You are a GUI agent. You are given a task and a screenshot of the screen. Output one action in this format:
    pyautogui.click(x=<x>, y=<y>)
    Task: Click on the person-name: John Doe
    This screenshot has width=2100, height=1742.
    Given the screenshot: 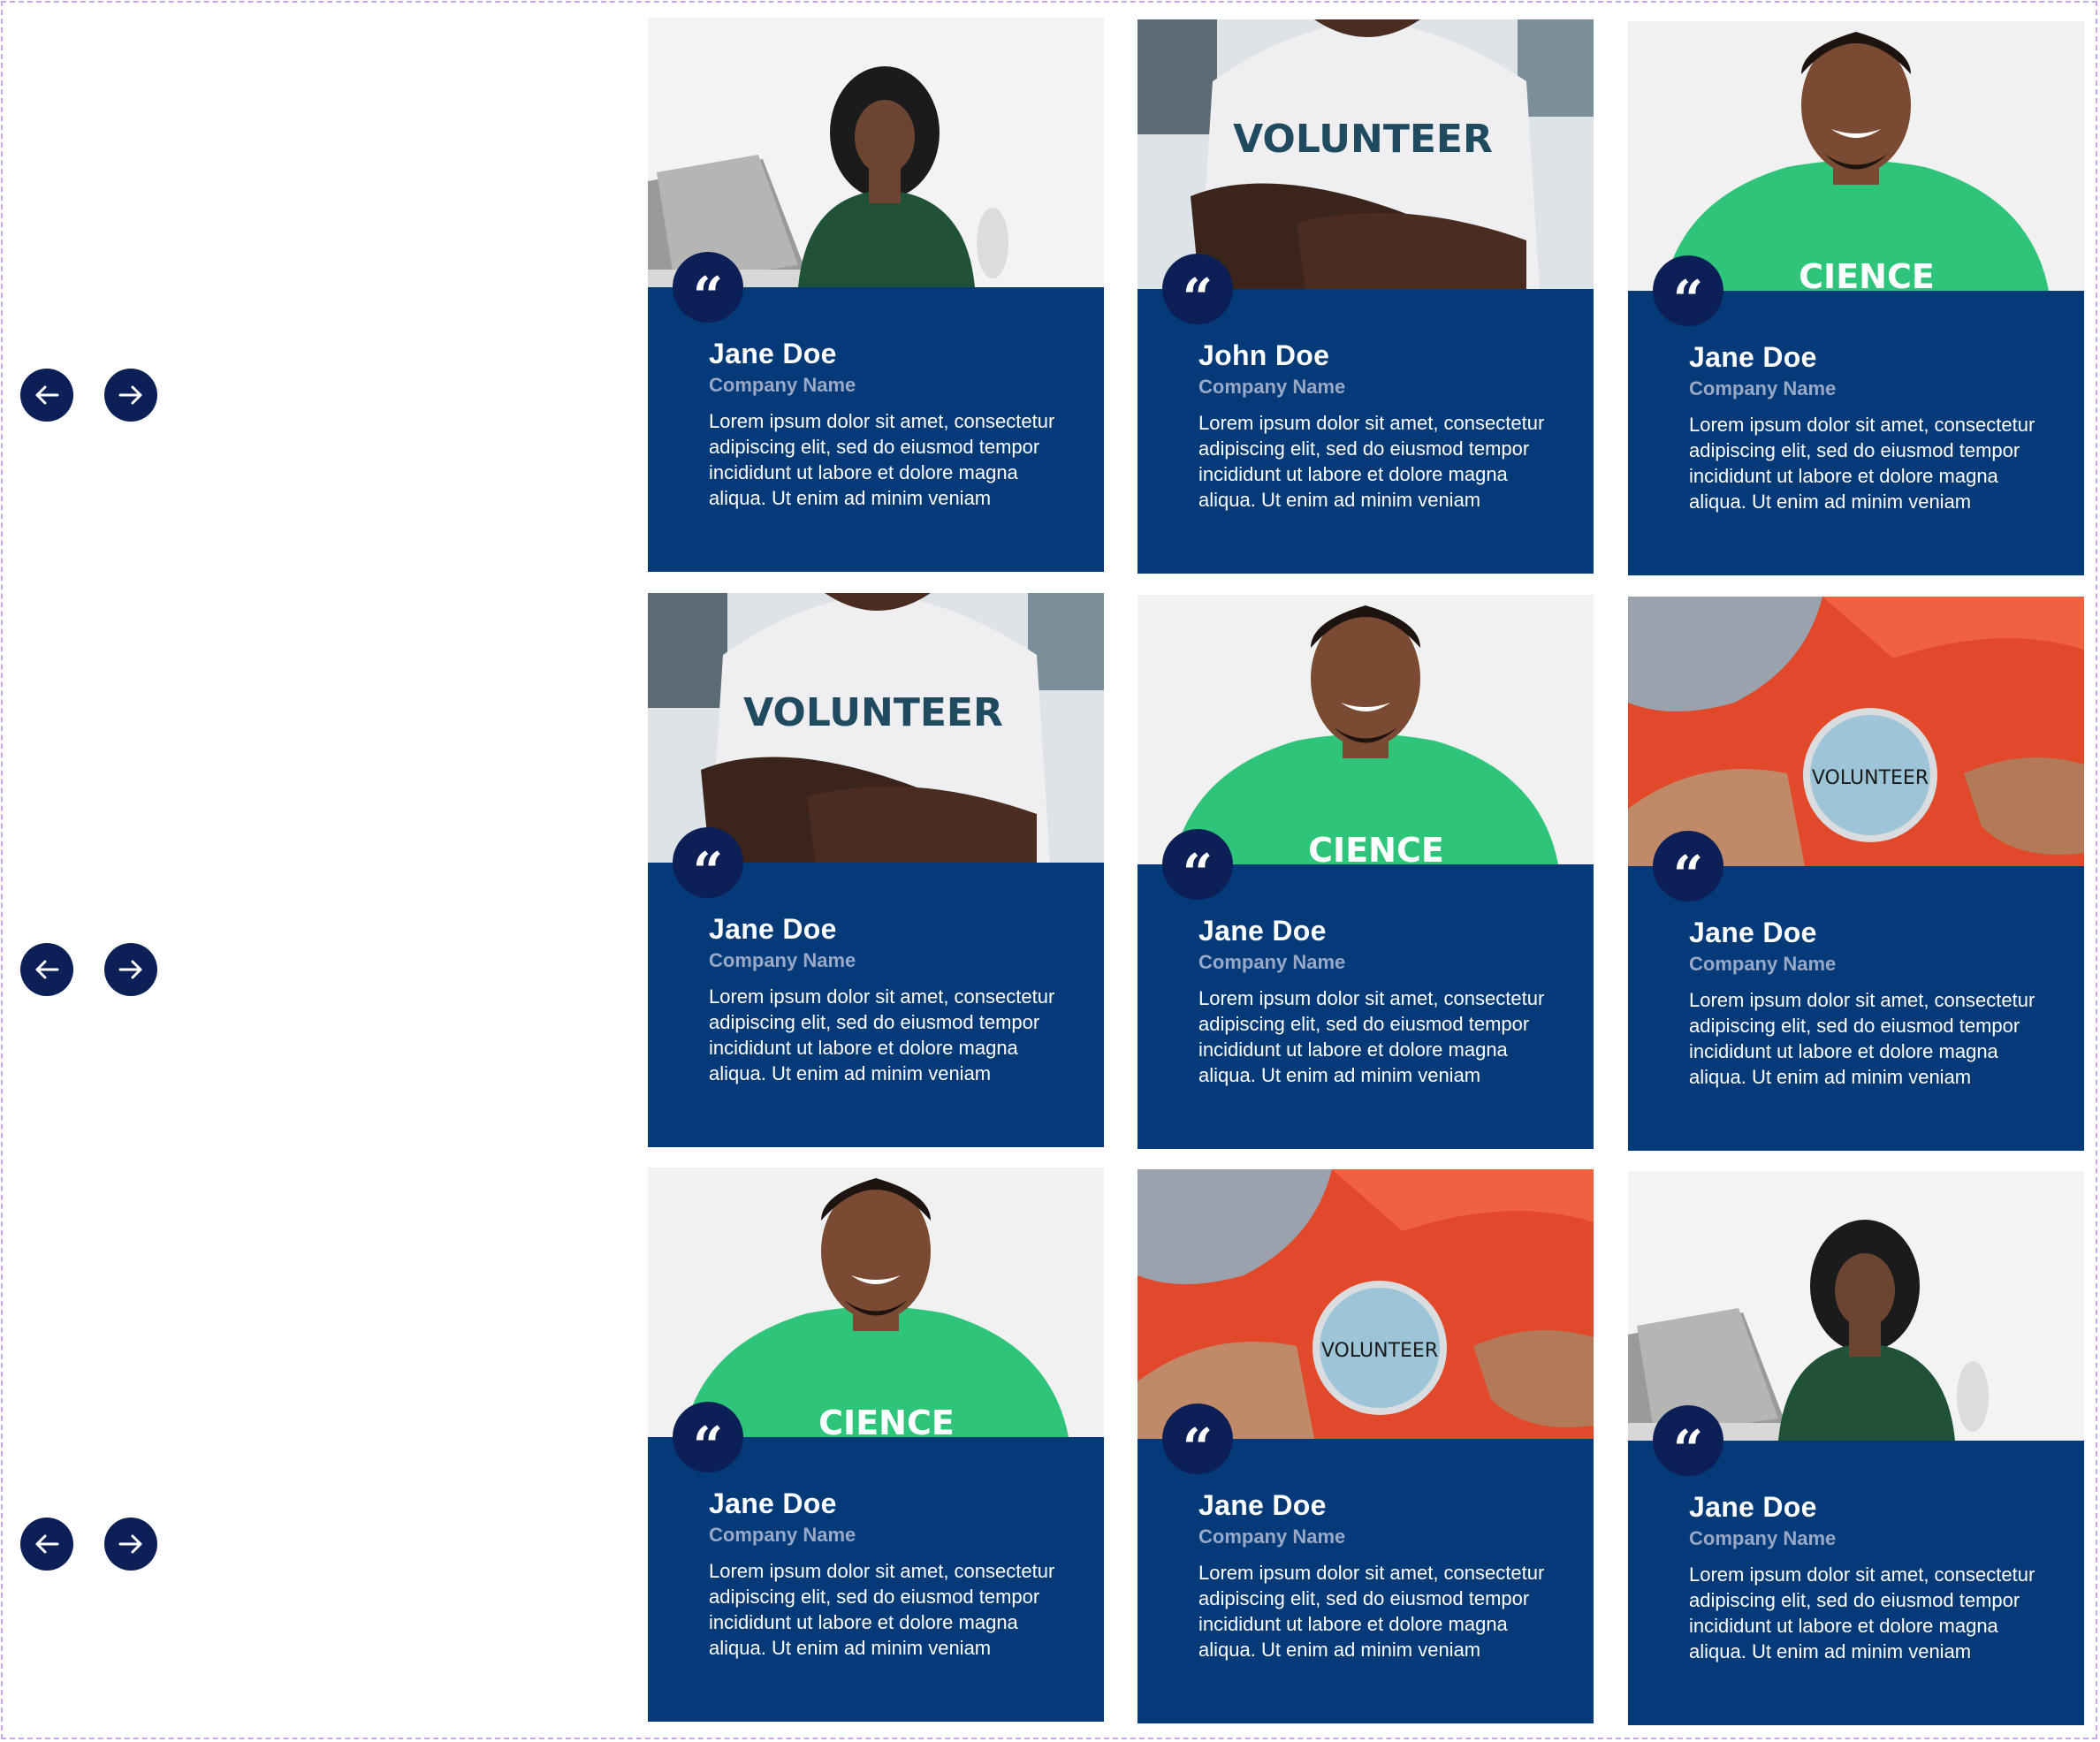 What is the action you would take?
    pyautogui.click(x=1264, y=355)
    